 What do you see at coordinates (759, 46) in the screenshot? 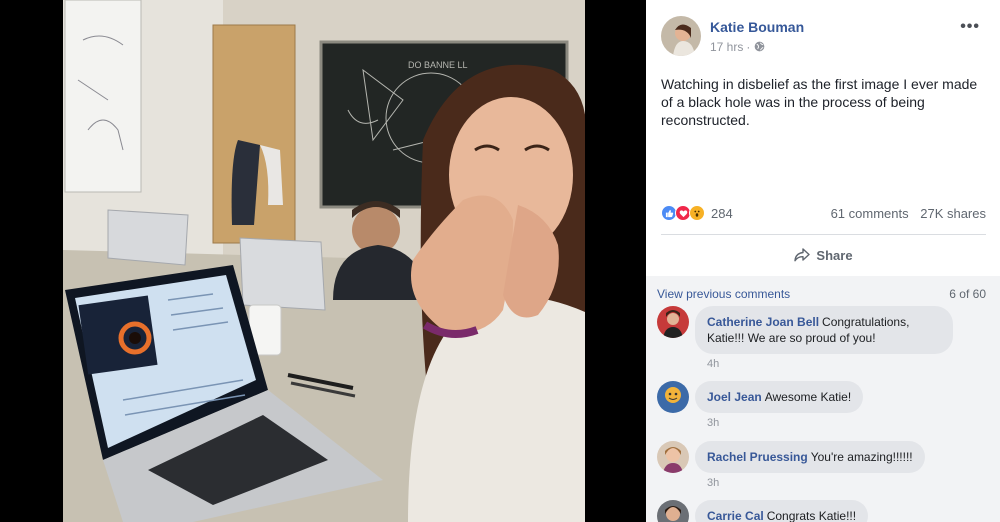
I see `globe-icon` at bounding box center [759, 46].